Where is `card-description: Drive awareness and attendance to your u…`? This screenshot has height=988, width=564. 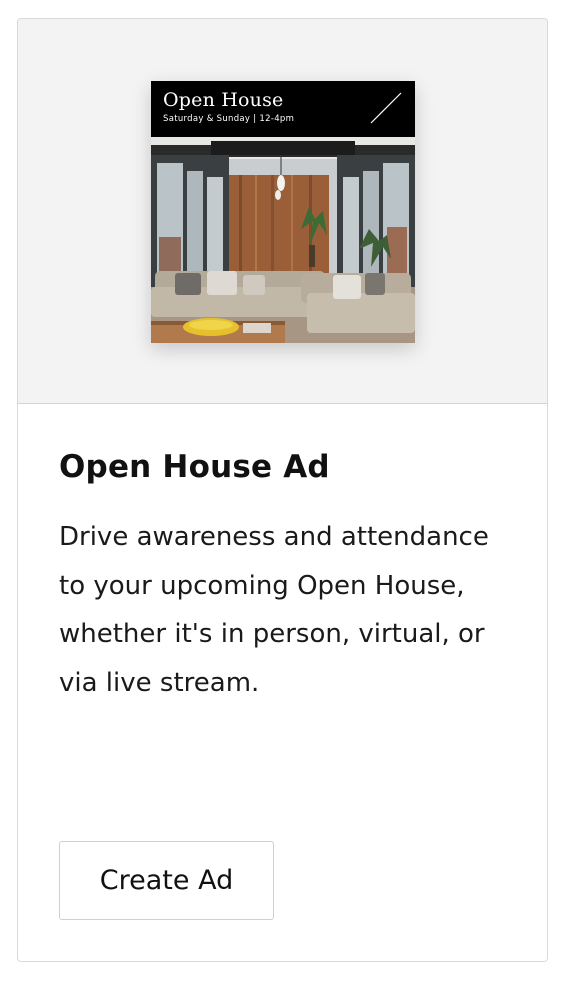 card-description: Drive awareness and attendance to your u… is located at coordinates (274, 610).